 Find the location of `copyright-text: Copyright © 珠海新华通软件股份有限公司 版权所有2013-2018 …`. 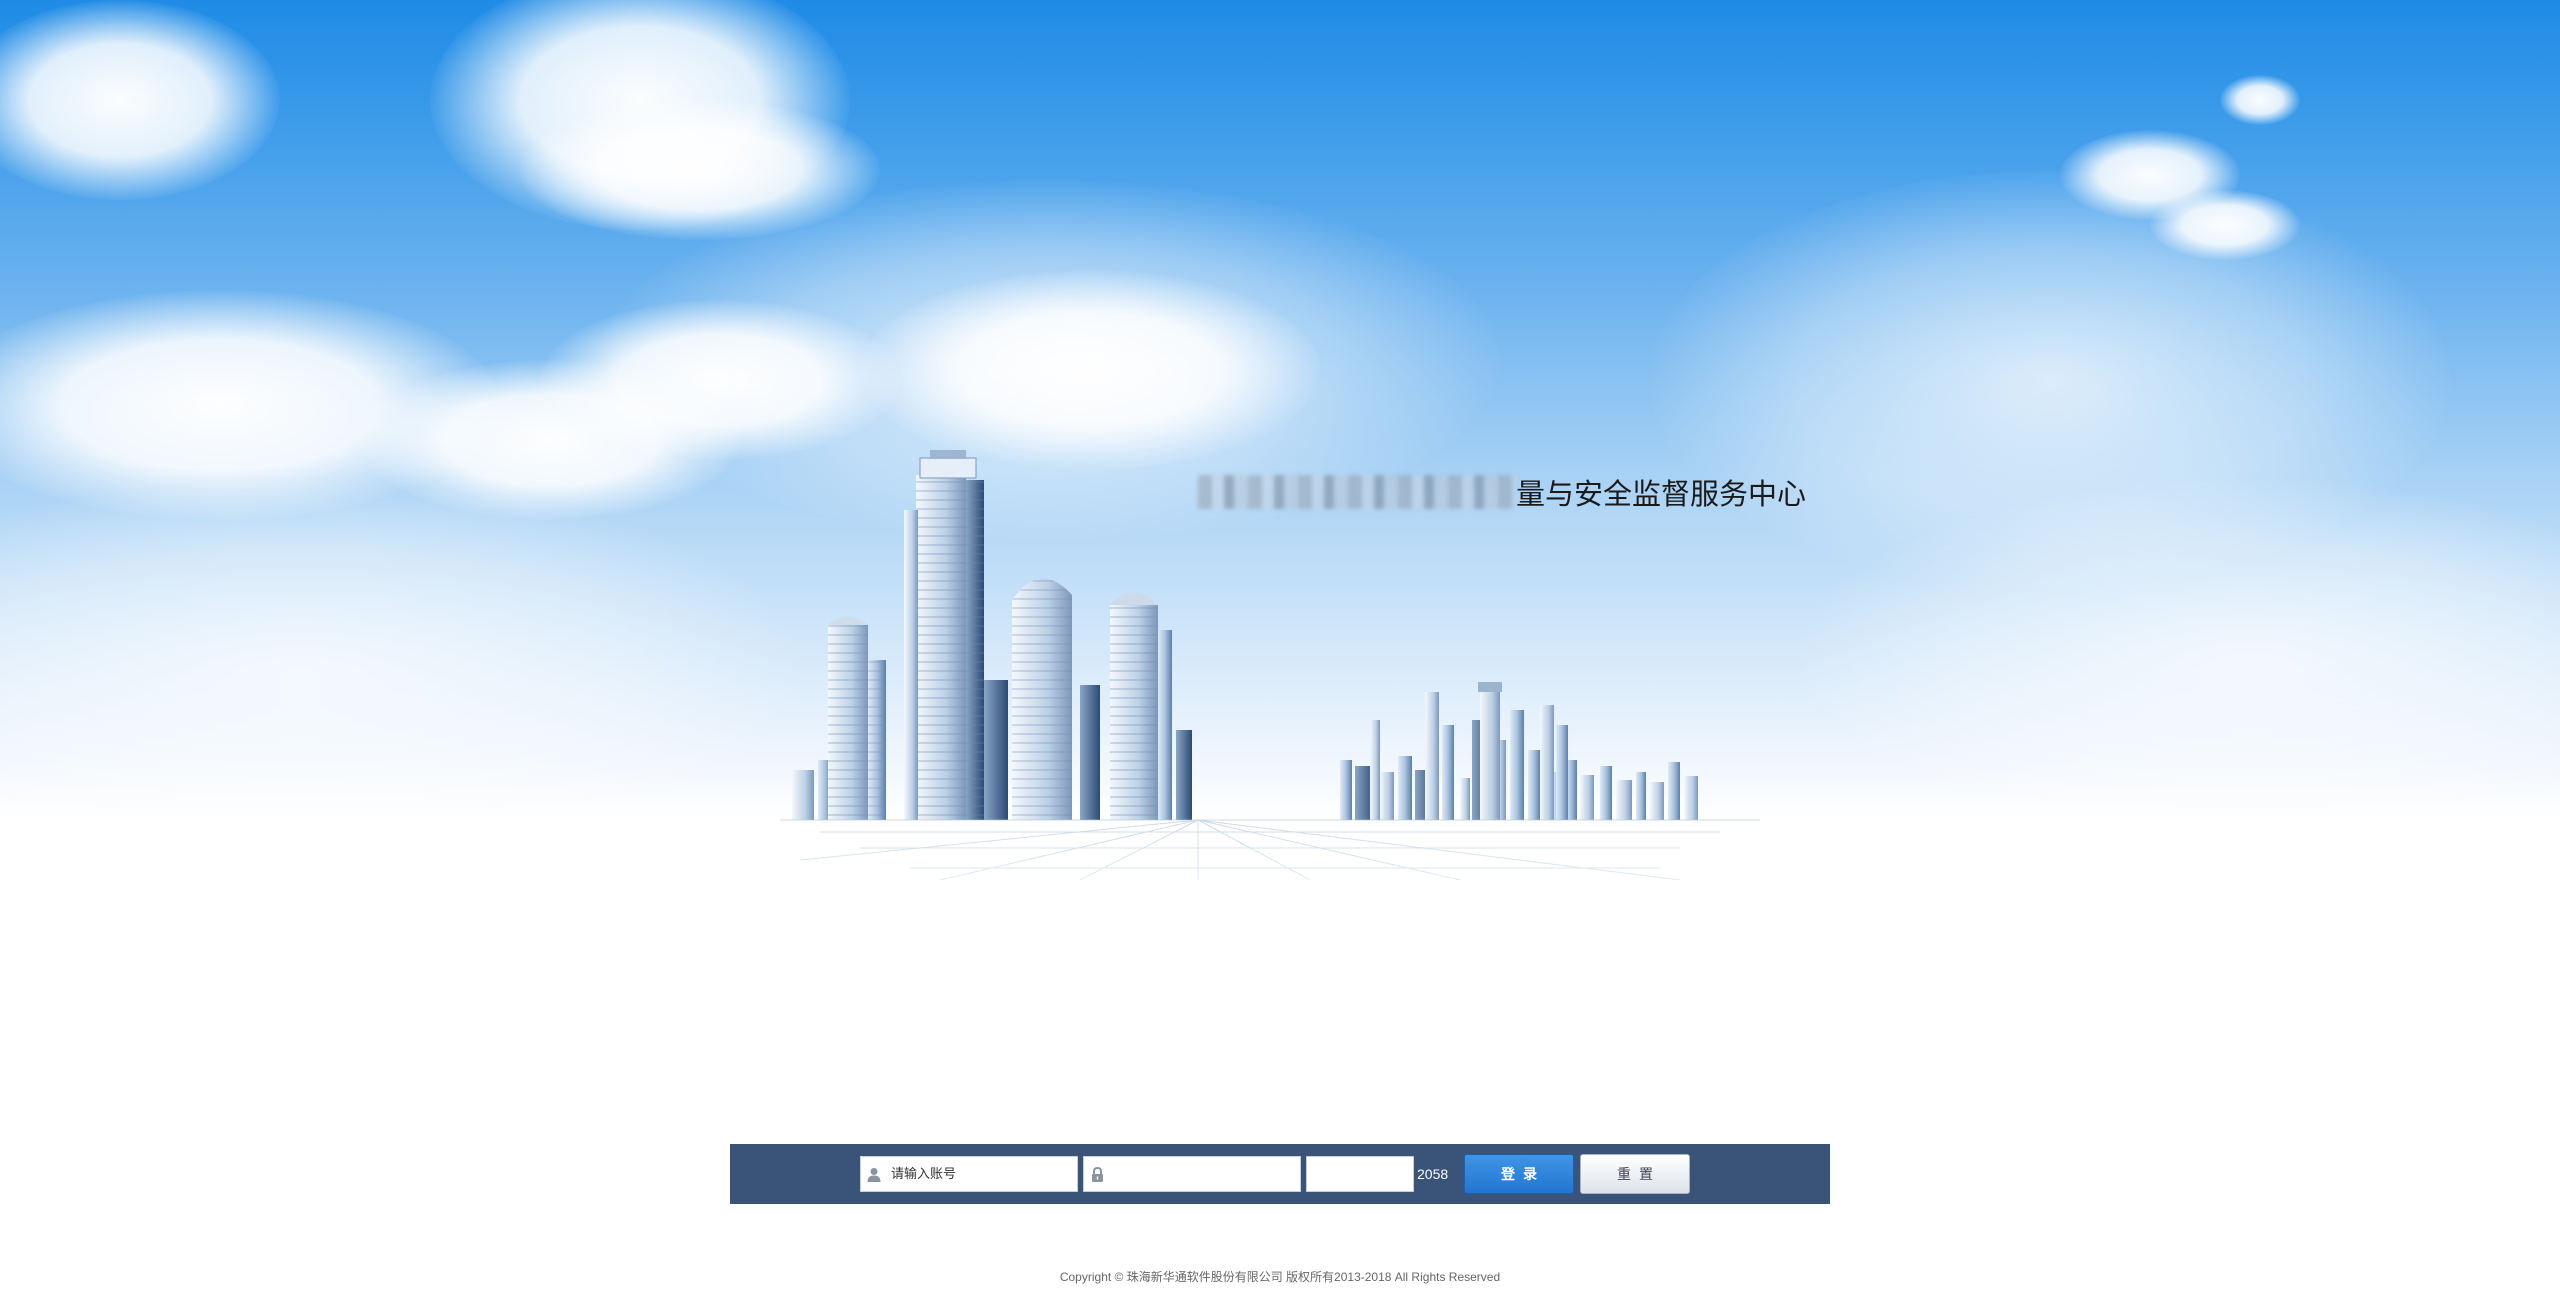

copyright-text: Copyright © 珠海新华通软件股份有限公司 版权所有2013-2018 … is located at coordinates (1280, 1277).